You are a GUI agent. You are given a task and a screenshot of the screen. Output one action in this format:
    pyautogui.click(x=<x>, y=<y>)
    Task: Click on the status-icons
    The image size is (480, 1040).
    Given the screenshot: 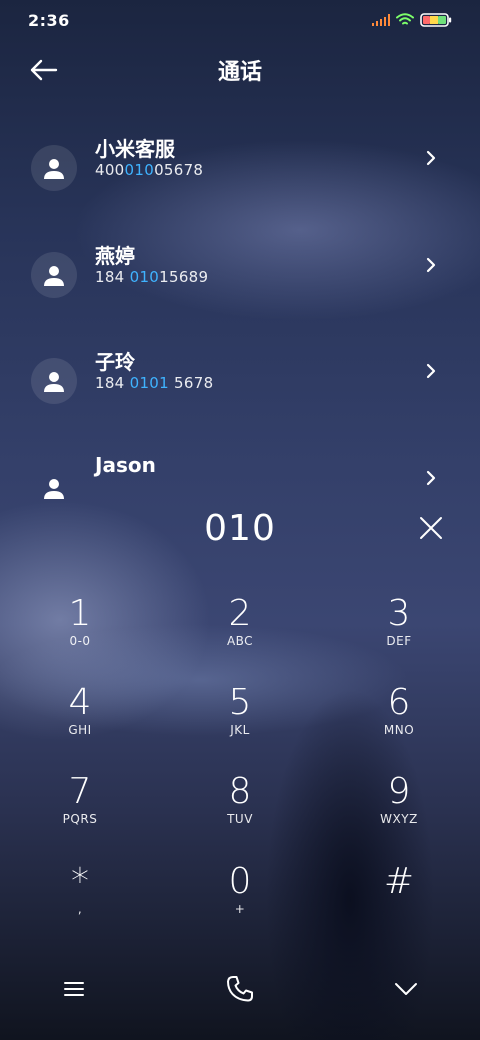 What is the action you would take?
    pyautogui.click(x=412, y=20)
    